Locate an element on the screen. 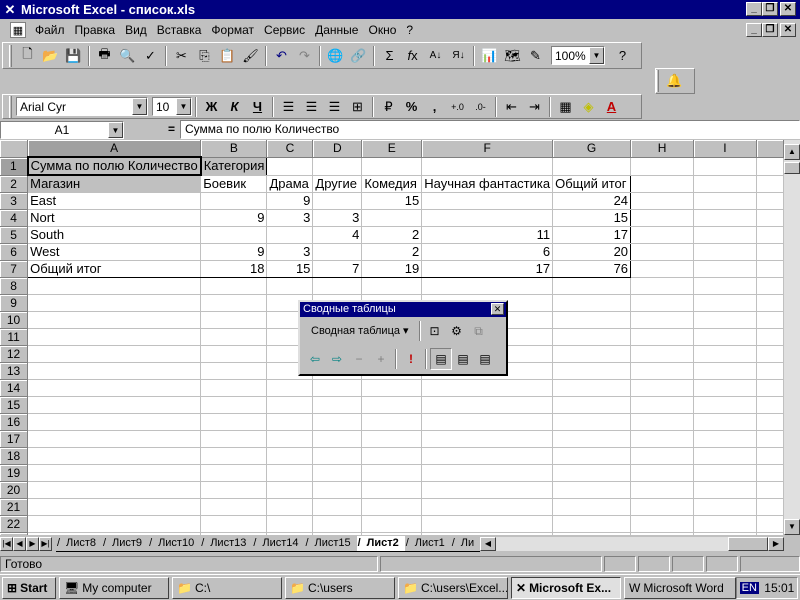 This screenshot has height=600, width=800. row-header: 18 is located at coordinates (14, 456).